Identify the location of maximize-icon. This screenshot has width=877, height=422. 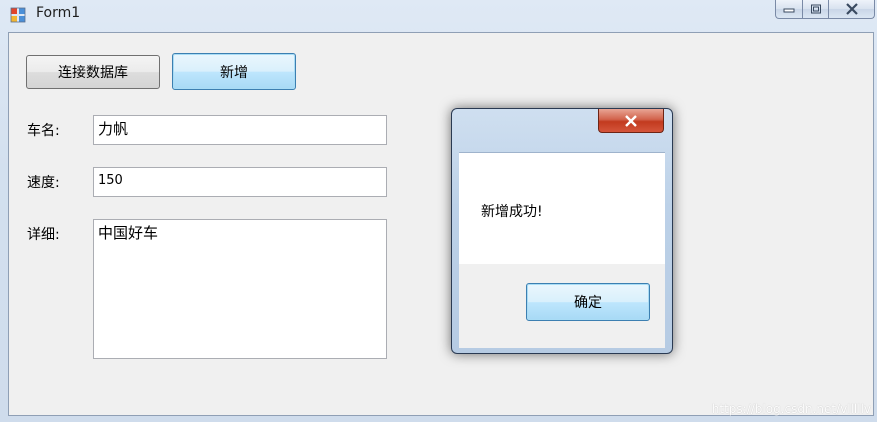
(815, 9).